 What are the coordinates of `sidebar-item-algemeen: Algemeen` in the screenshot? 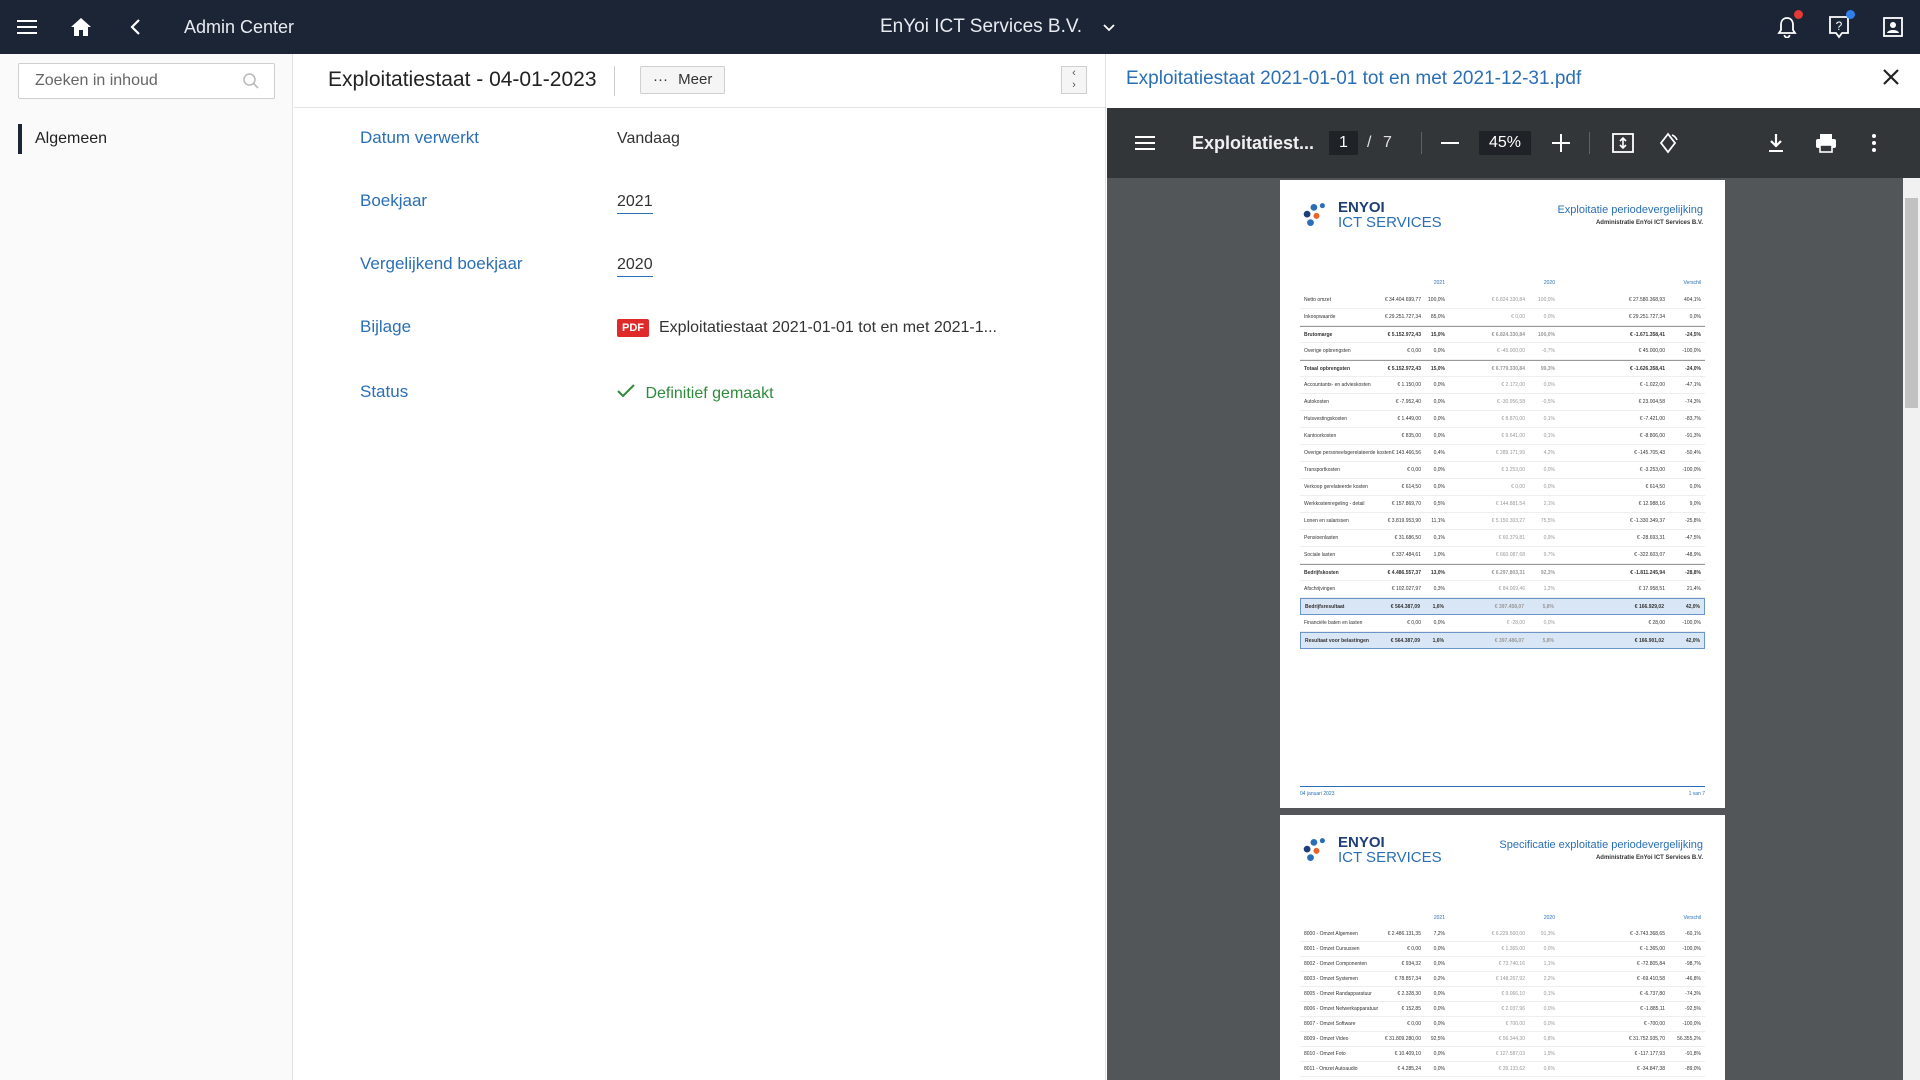 It's located at (62, 139).